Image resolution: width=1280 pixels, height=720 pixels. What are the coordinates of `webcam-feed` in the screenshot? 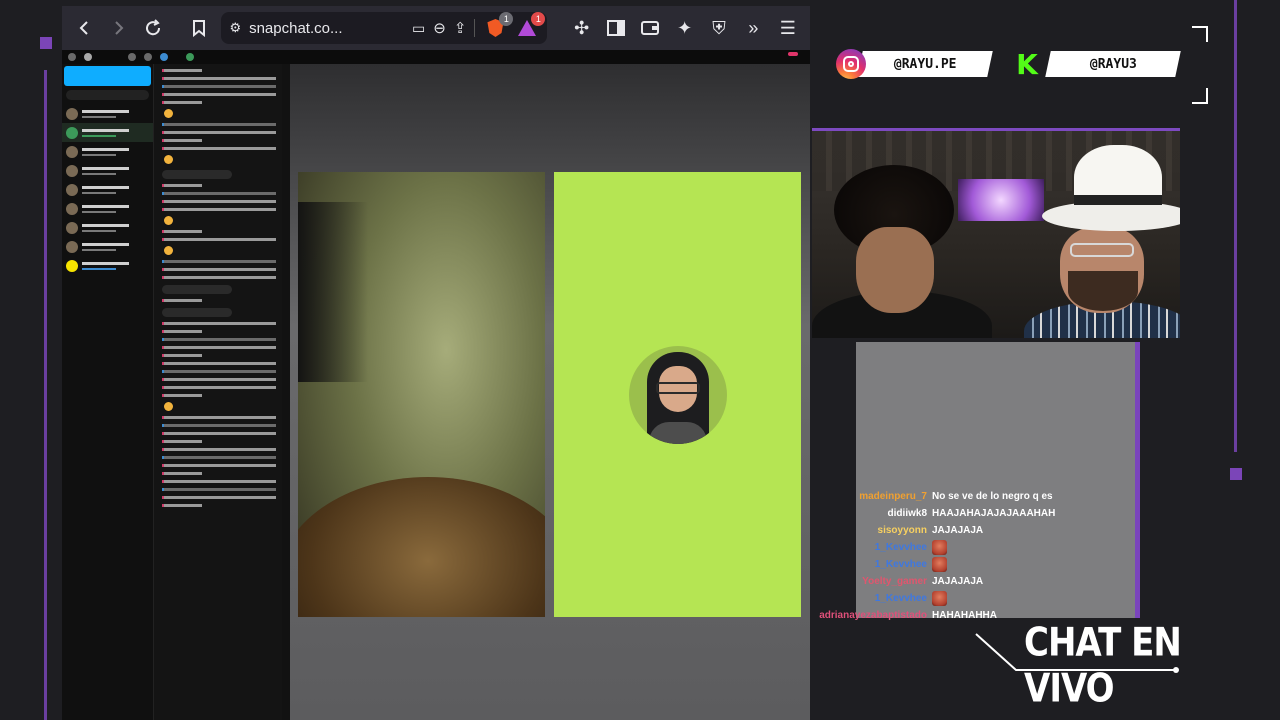 It's located at (996, 233).